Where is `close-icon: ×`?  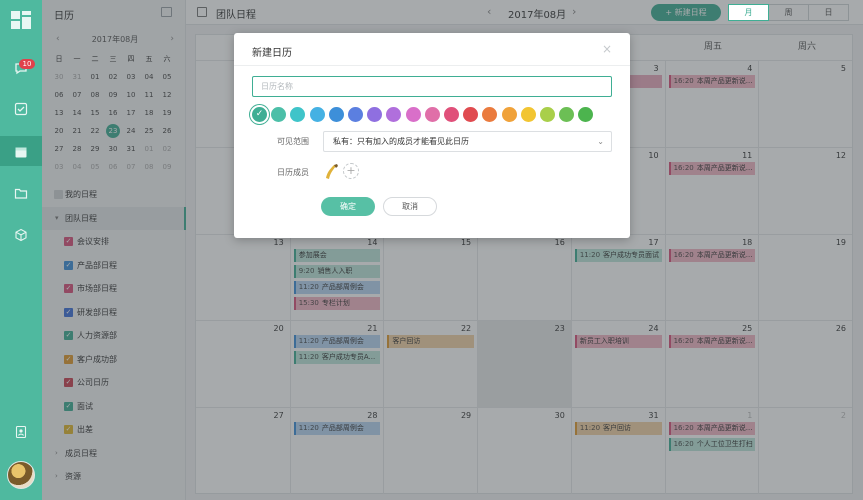
close-icon: × is located at coordinates (607, 49).